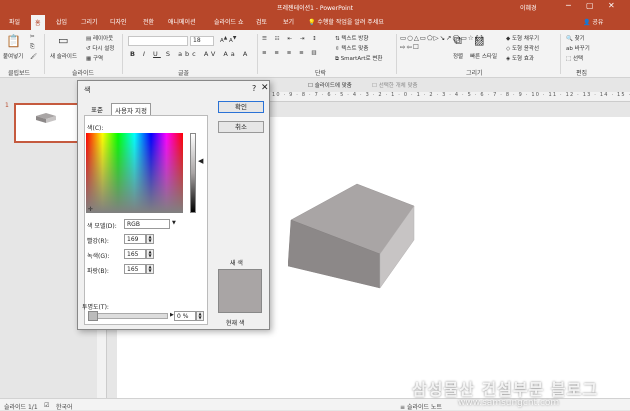 The height and width of the screenshot is (411, 630). What do you see at coordinates (14, 21) in the screenshot?
I see `tab-file: 파일` at bounding box center [14, 21].